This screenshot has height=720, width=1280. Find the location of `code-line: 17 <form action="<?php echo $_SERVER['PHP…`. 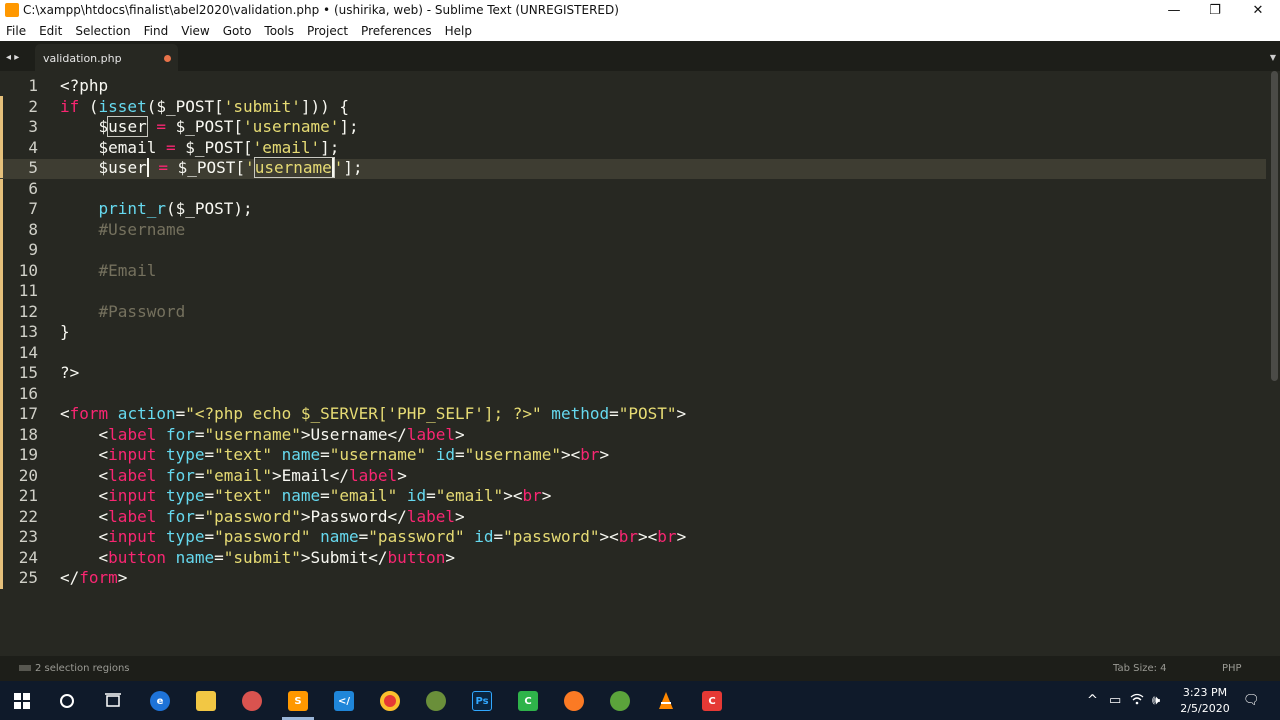

code-line: 17 <form action="<?php echo $_SERVER['PHP… is located at coordinates (633, 414).